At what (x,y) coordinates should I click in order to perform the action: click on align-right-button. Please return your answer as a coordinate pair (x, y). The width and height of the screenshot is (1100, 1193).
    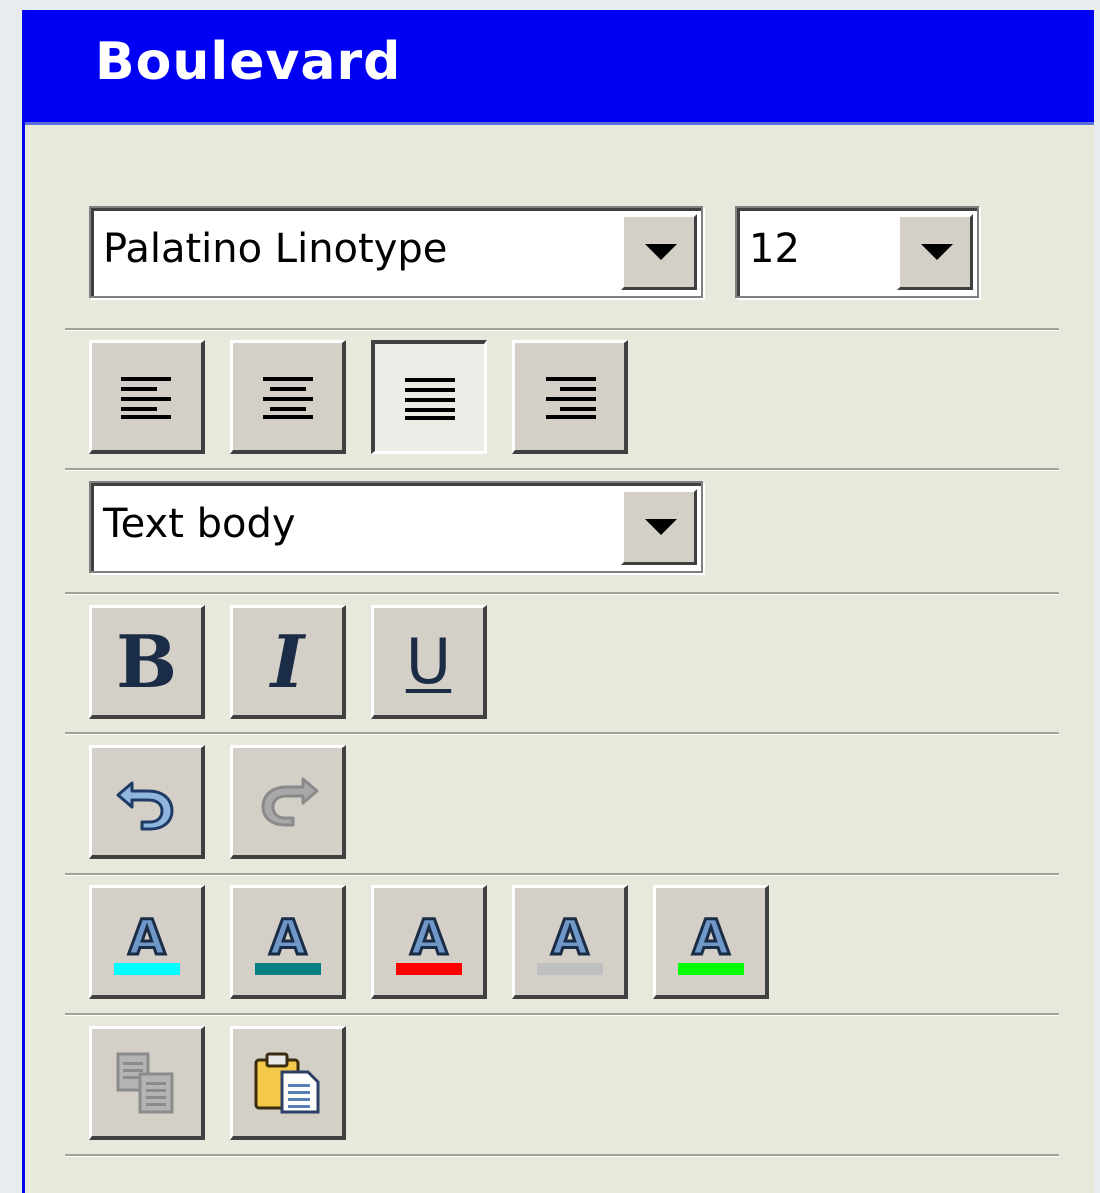
    Looking at the image, I should click on (570, 397).